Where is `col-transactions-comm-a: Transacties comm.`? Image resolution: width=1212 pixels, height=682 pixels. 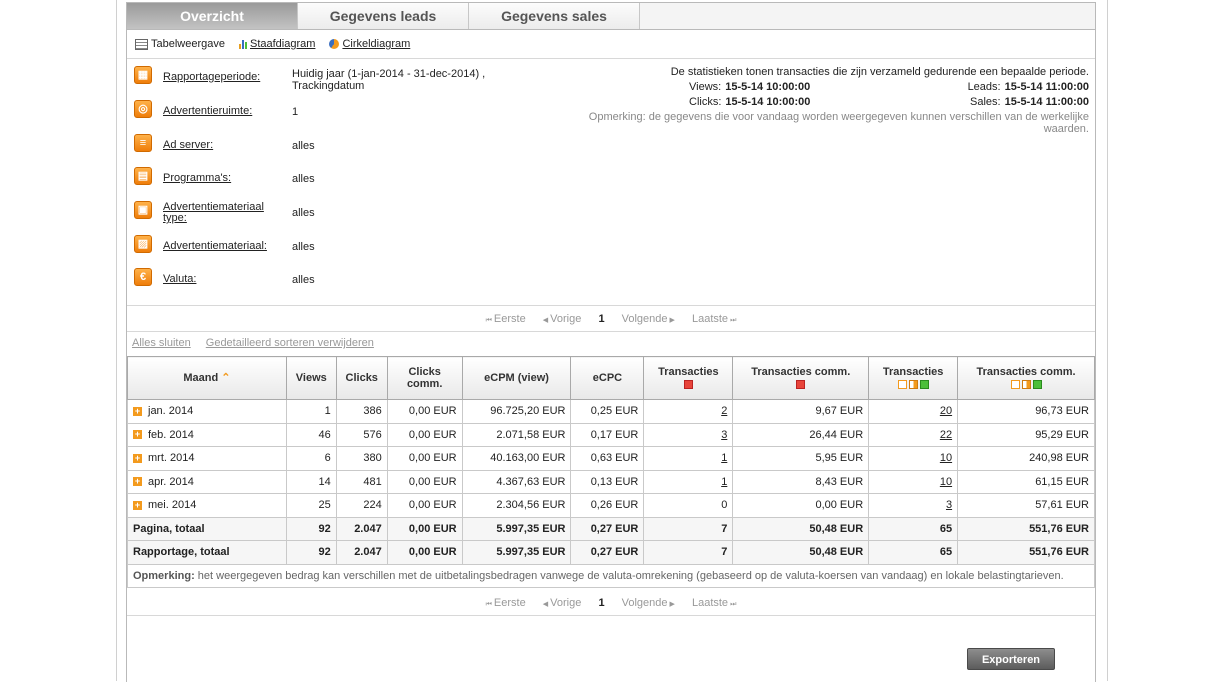
col-transactions-comm-a: Transacties comm. is located at coordinates (801, 378).